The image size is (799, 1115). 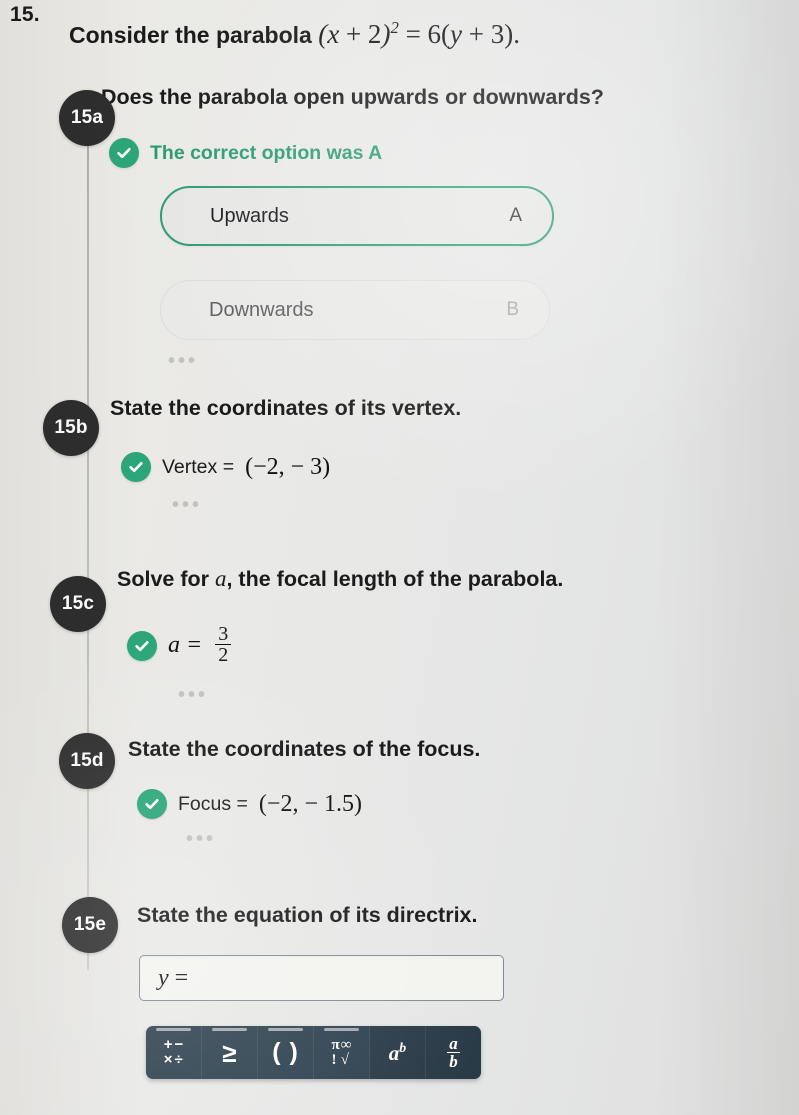 I want to click on parentheses-icon: ( ), so click(x=285, y=1052).